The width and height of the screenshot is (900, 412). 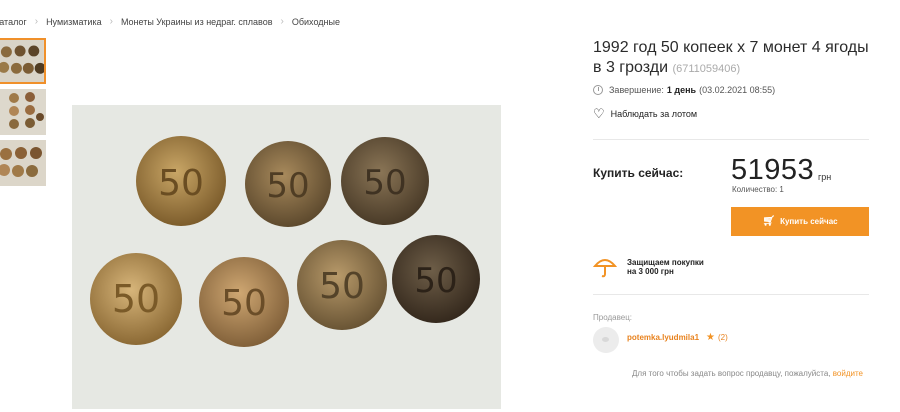 I want to click on purchase-protection: Защищаем покупки на 3 000 грн, so click(x=733, y=267).